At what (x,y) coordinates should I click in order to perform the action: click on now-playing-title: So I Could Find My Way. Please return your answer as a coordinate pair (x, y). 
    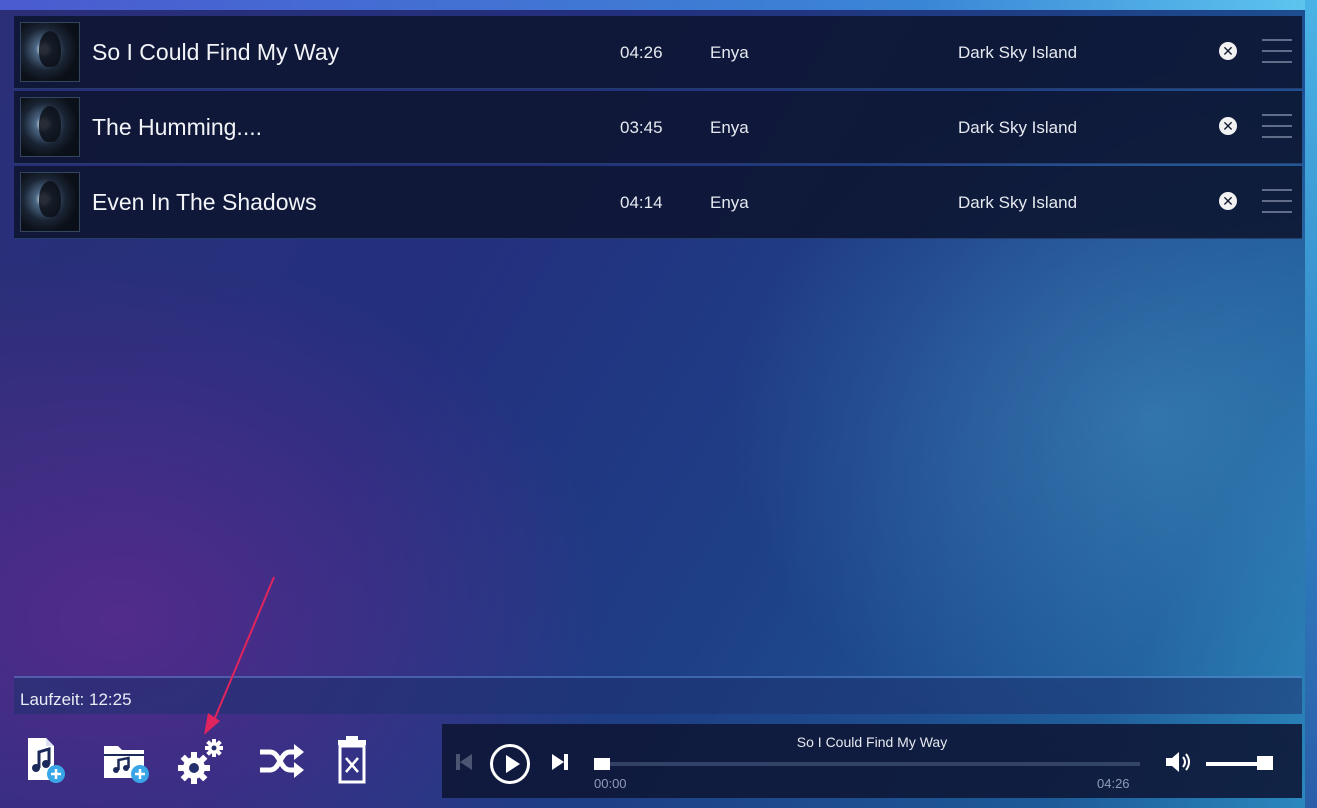
    Looking at the image, I should click on (872, 742).